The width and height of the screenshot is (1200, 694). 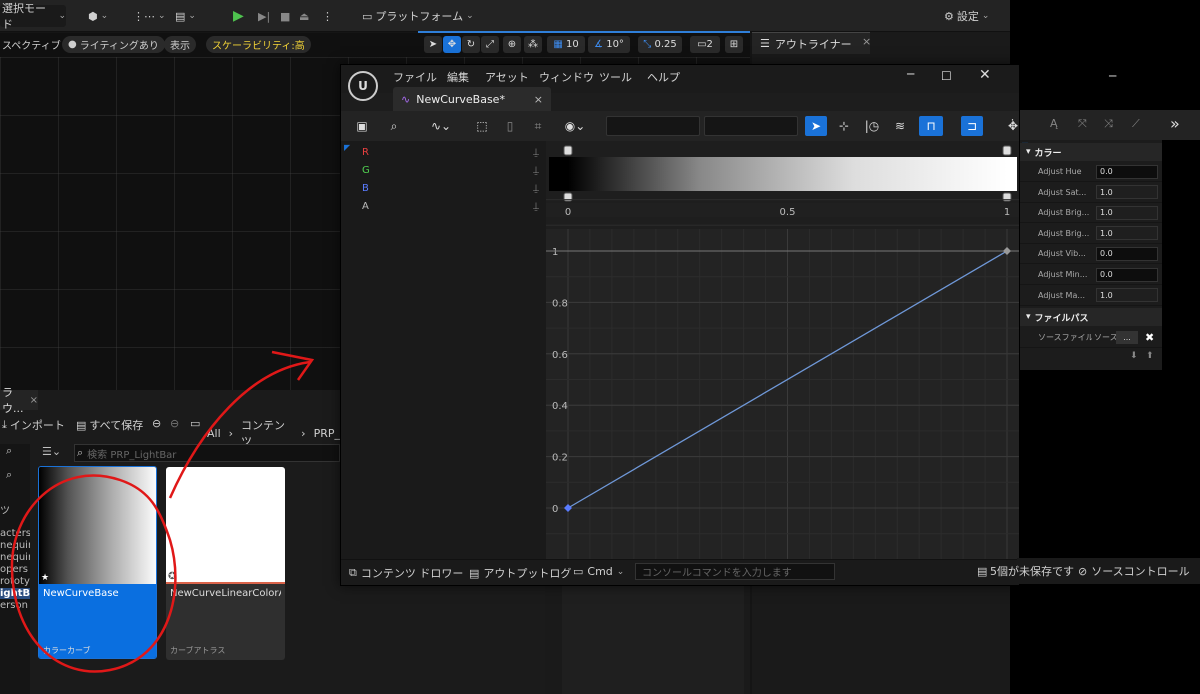 I want to click on clear-icon: ✖, so click(x=1149, y=337).